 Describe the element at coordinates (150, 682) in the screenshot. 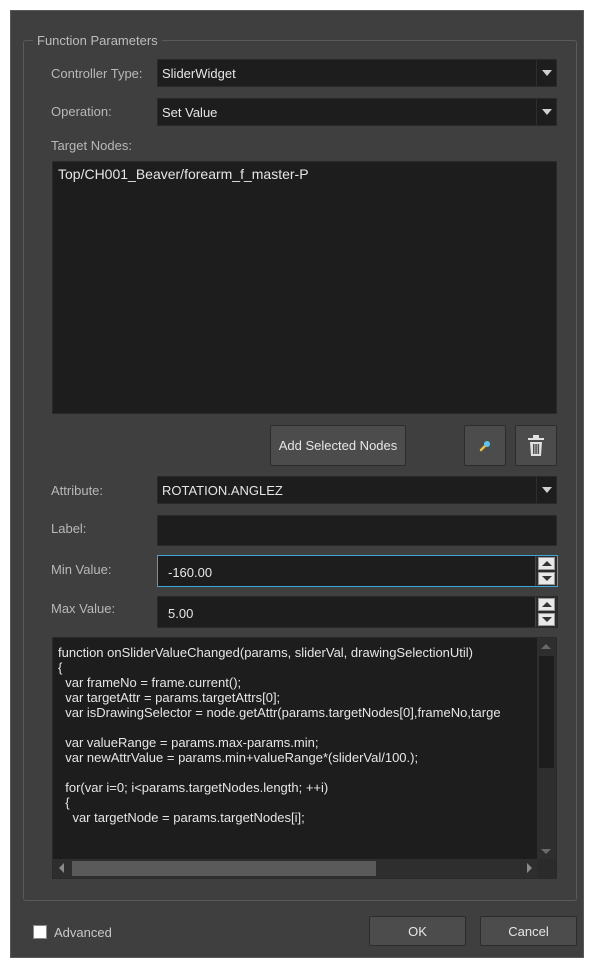

I see `code-line: var frameNo = frame.current();` at that location.